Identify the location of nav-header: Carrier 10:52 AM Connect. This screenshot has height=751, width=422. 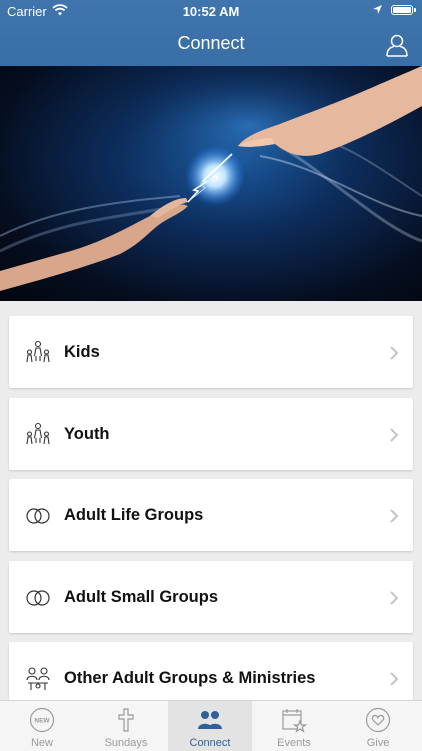
(211, 33).